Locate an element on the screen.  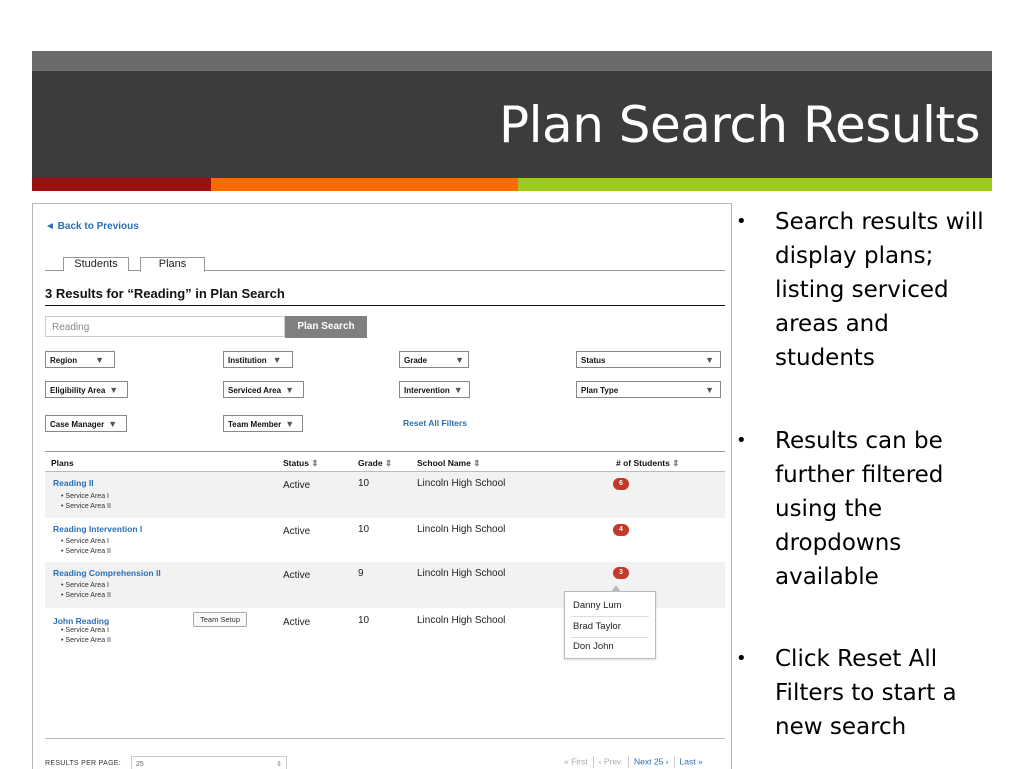
back-link: ◄ Back to Previous is located at coordinates (92, 226).